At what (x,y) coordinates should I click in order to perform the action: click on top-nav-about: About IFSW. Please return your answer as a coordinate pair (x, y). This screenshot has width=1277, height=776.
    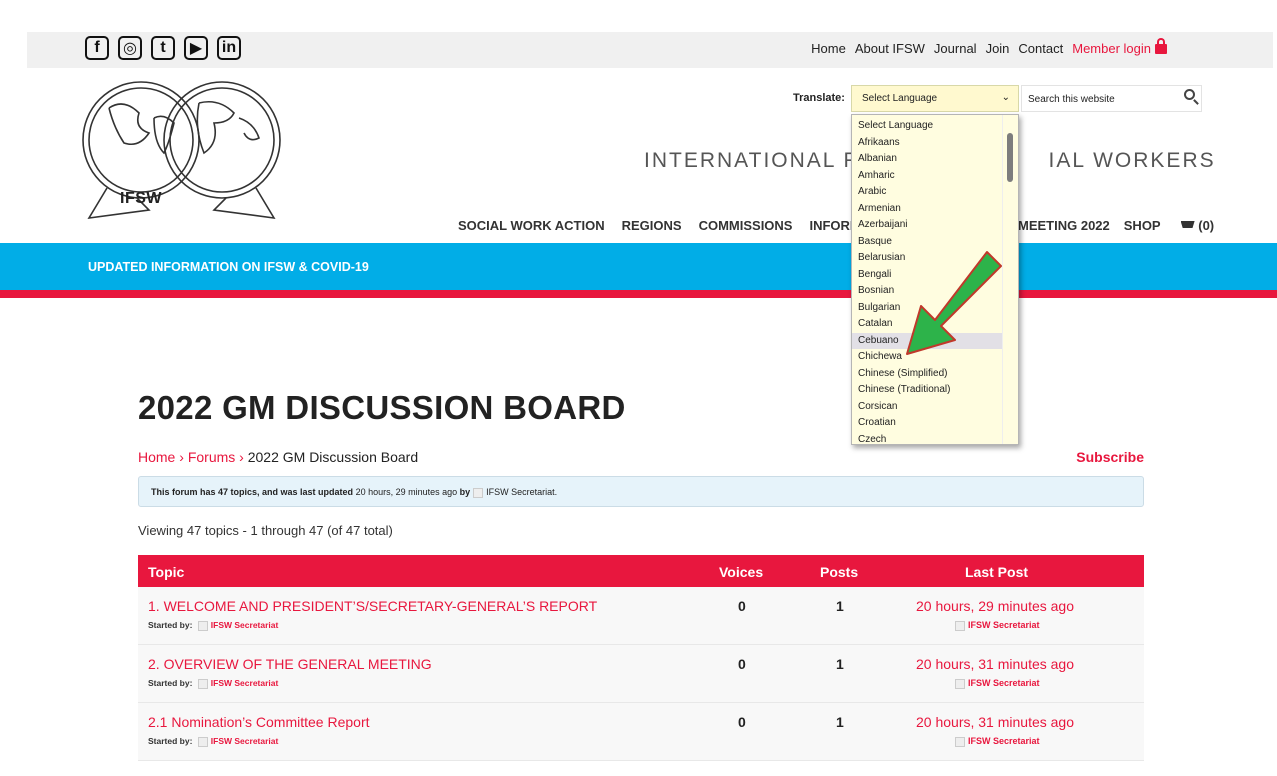
    Looking at the image, I should click on (890, 48).